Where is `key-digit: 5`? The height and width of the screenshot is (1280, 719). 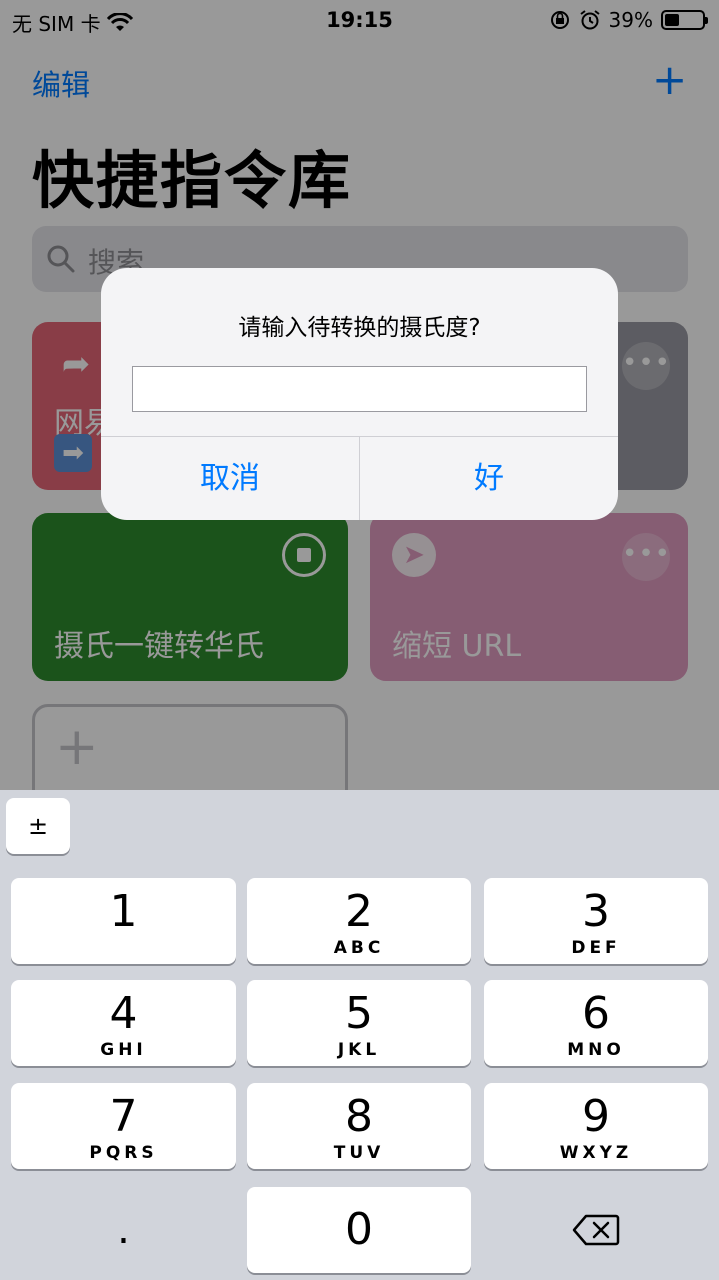
key-digit: 5 is located at coordinates (359, 1013).